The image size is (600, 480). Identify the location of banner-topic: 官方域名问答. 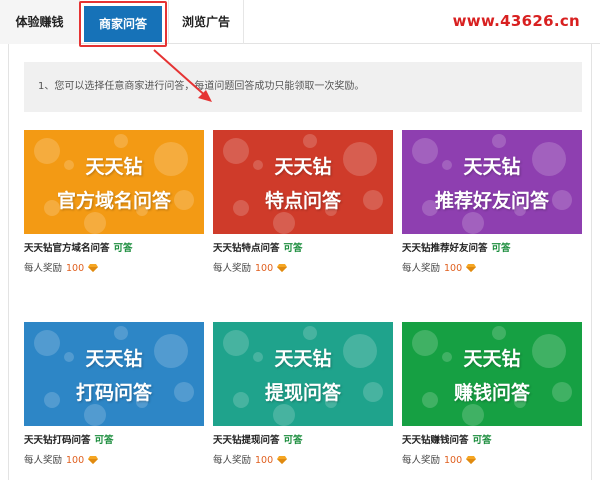
(113, 201).